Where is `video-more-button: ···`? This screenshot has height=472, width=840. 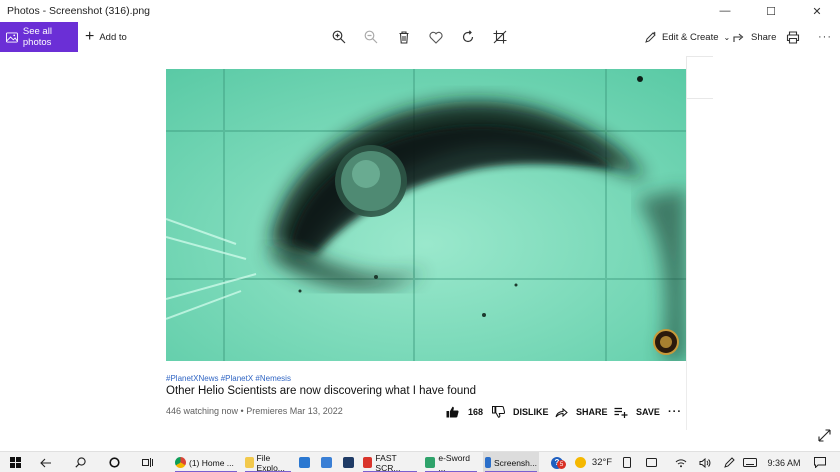
video-more-button: ··· is located at coordinates (675, 412).